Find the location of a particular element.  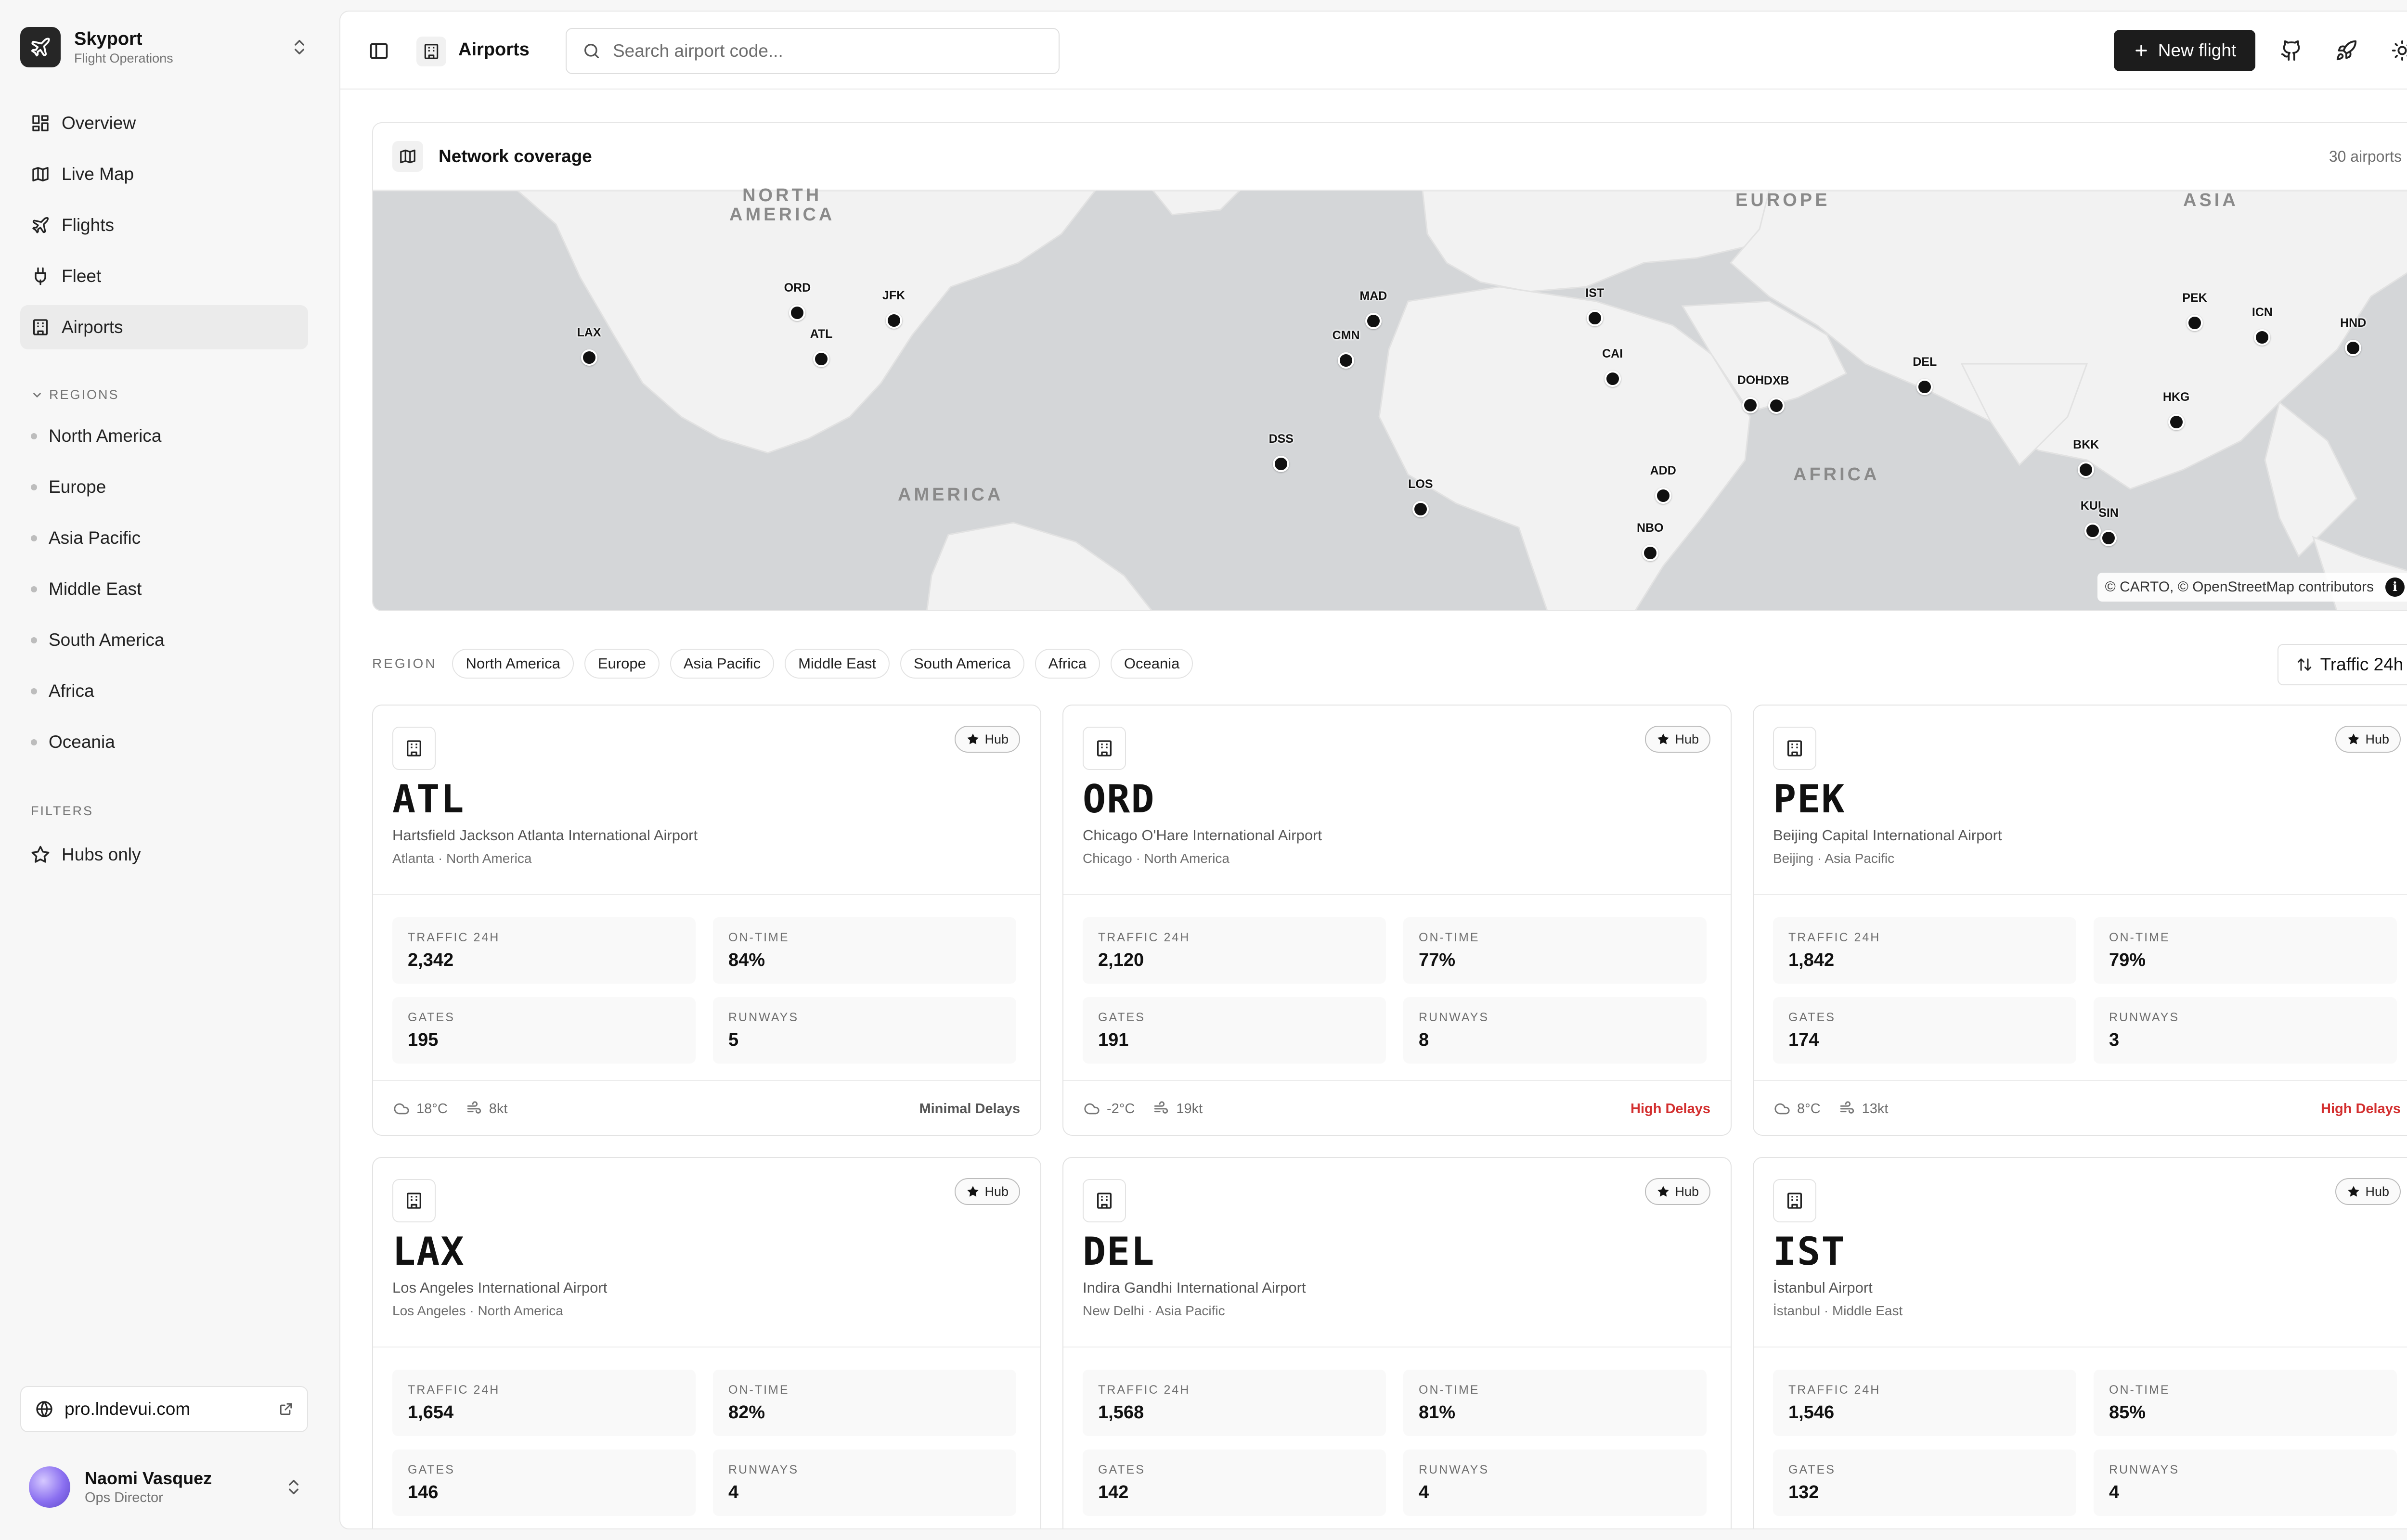

map-pin-label: IST is located at coordinates (1595, 293).